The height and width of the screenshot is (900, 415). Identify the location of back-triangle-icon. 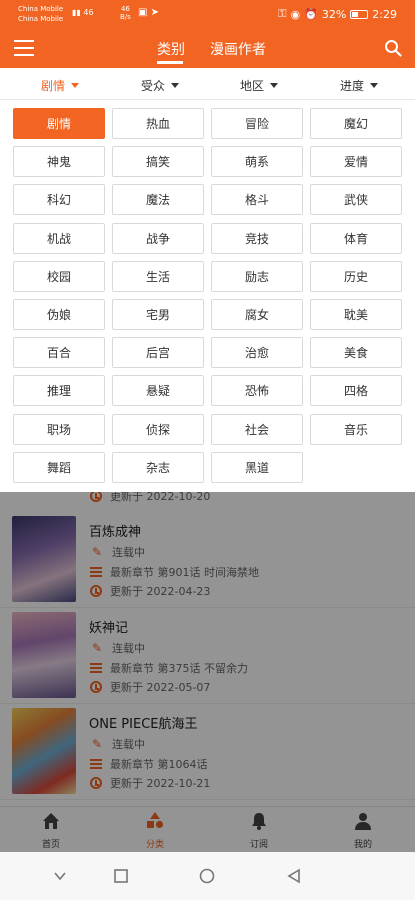
(294, 876).